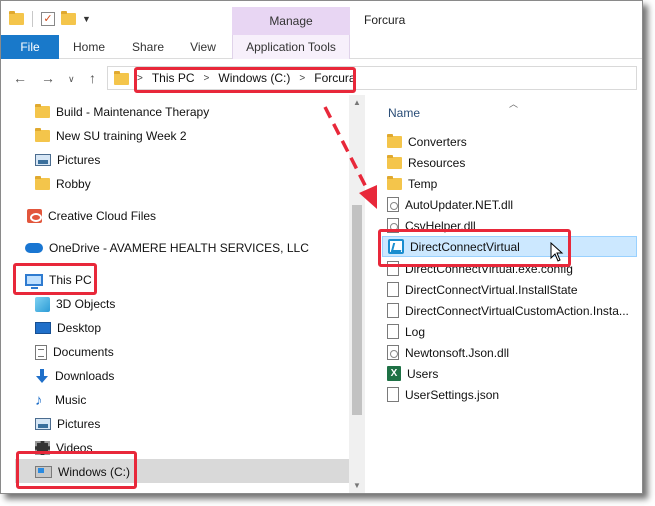 The image size is (655, 506). Describe the element at coordinates (71, 79) in the screenshot. I see `recent-locations-chevron-icon: ∨` at that location.